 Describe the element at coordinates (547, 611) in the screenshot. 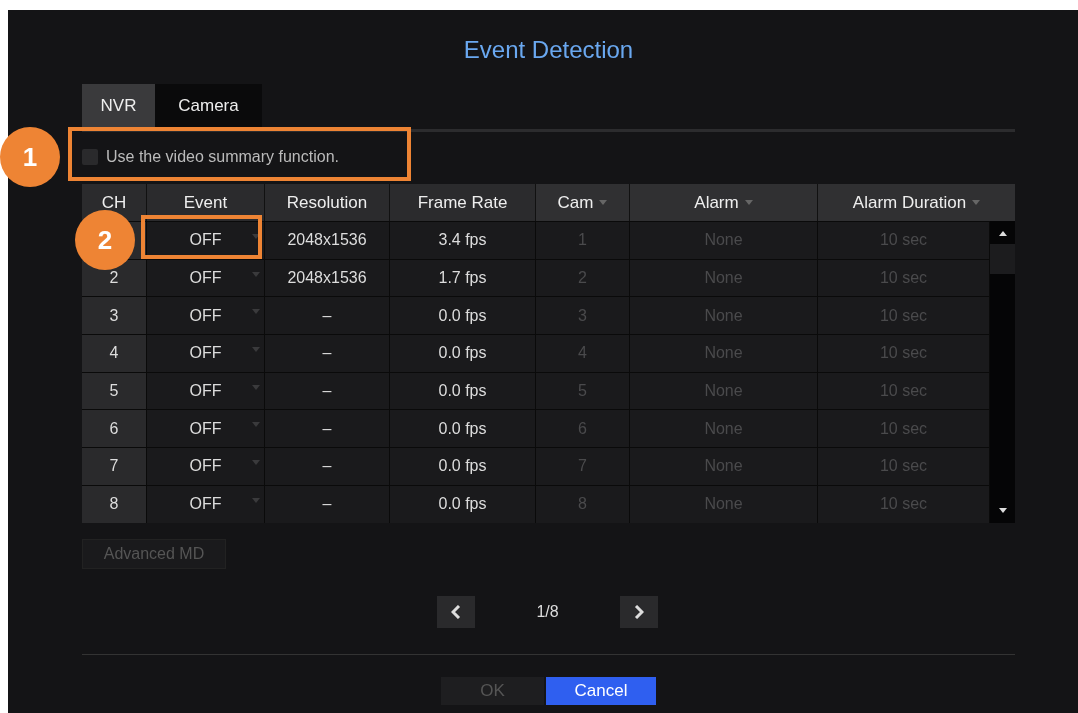

I see `page-indicator: 1/8` at that location.